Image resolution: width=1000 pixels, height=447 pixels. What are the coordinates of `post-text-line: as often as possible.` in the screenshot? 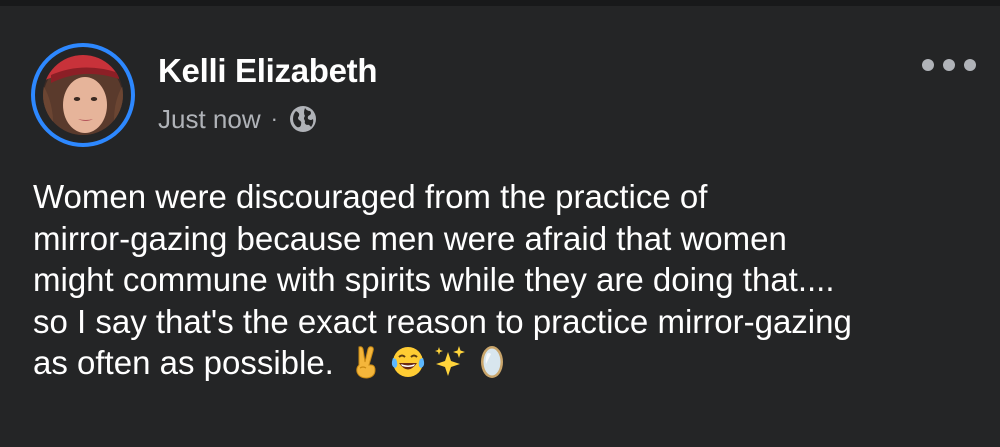 It's located at (183, 362).